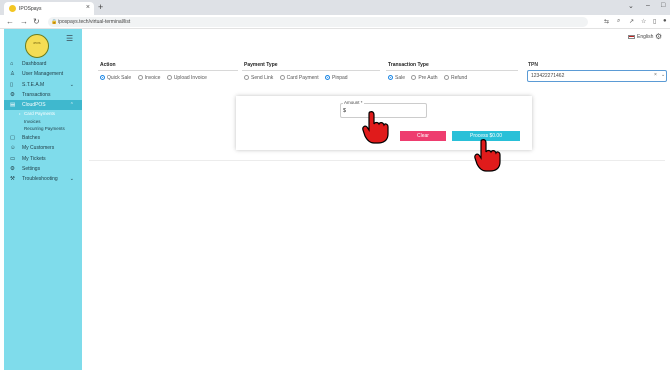 The width and height of the screenshot is (670, 370). What do you see at coordinates (43, 138) in the screenshot?
I see `sidebar-item-batches: ▢ Batches` at bounding box center [43, 138].